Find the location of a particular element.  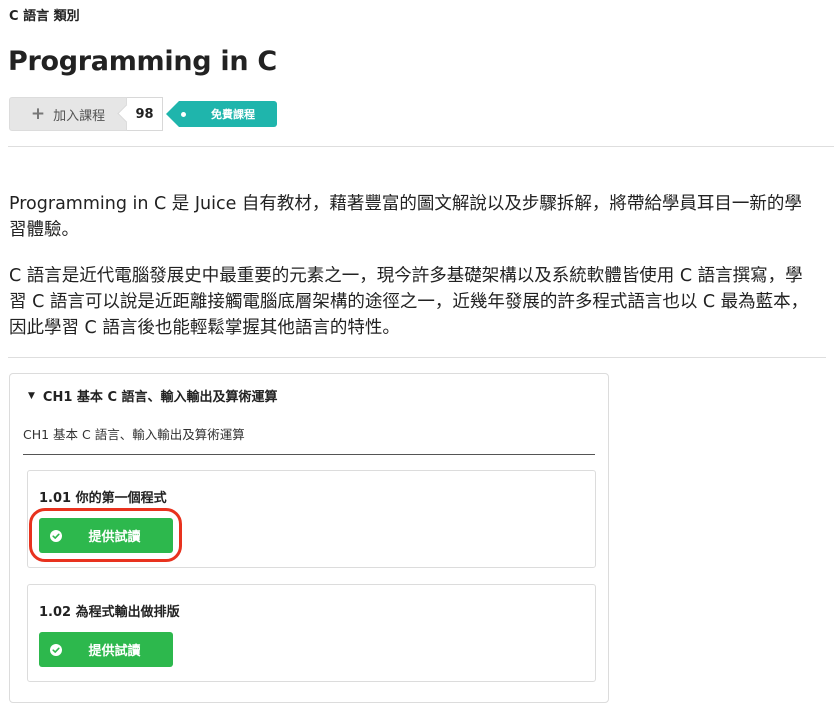

lesson-card: 1.01 你的第一個程式 提供試讀 is located at coordinates (311, 519).